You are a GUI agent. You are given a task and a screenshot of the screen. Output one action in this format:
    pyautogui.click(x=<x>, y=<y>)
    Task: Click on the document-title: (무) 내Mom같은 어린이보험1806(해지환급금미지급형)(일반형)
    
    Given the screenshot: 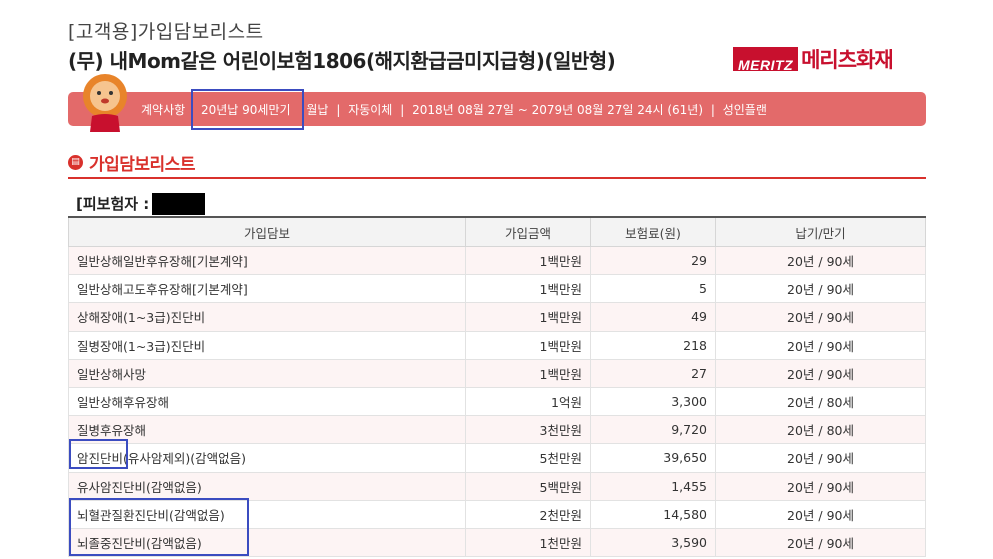 What is the action you would take?
    pyautogui.click(x=342, y=61)
    